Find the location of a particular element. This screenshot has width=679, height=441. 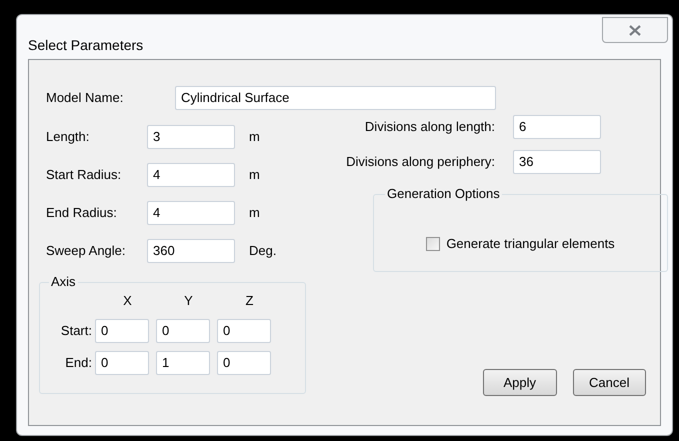

row-label: Start: is located at coordinates (76, 331).